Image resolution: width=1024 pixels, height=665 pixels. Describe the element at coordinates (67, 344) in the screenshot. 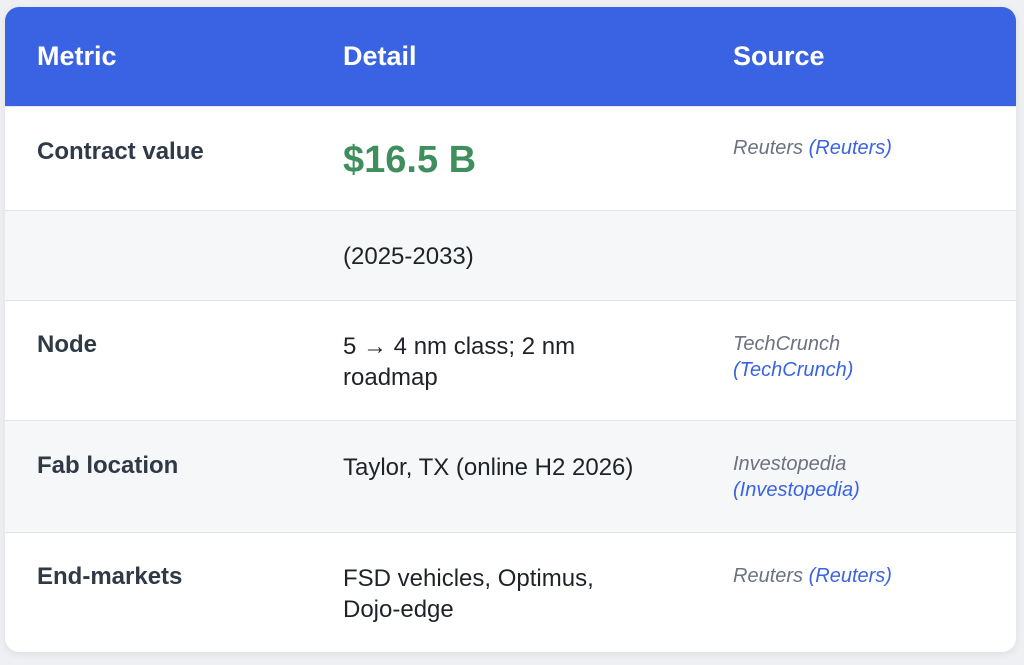

I see `metric-cell: Node` at that location.